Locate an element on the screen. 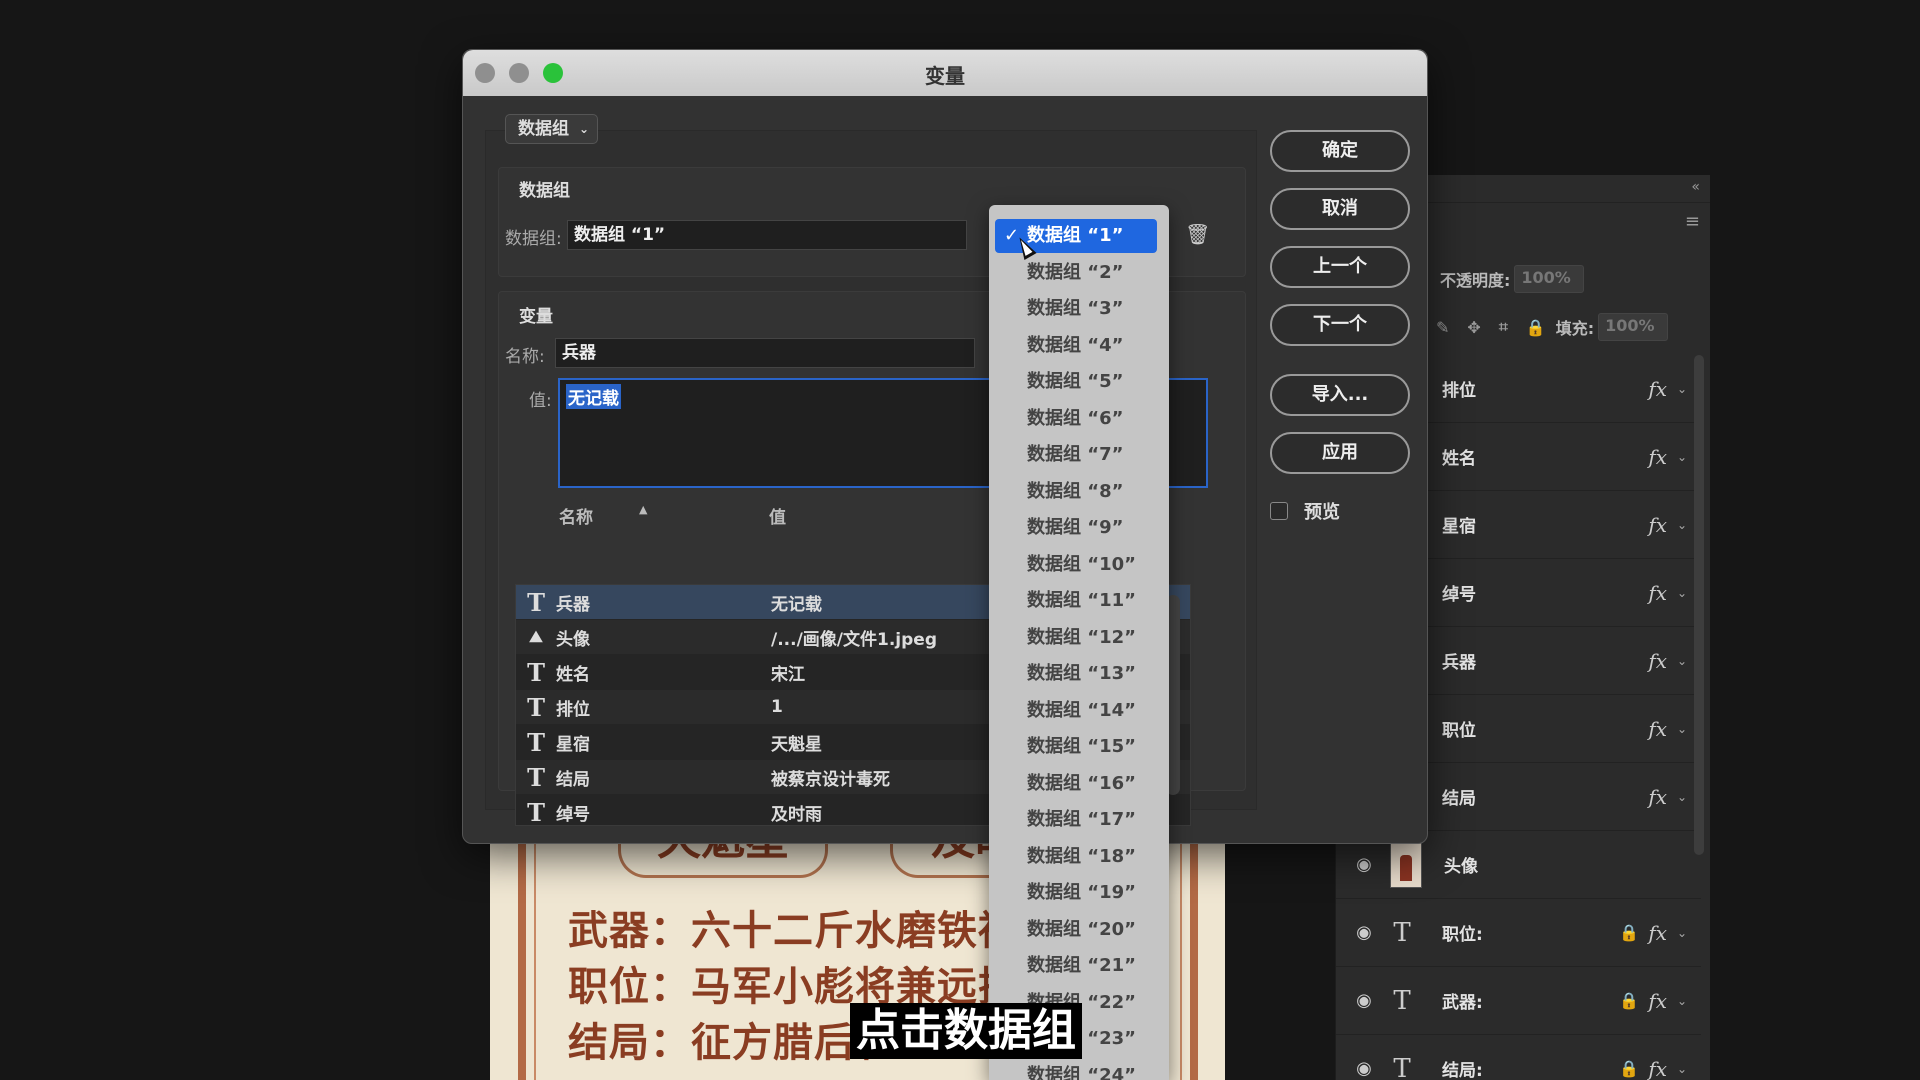 The image size is (1920, 1080). poster-ending-line: 结局：征方腊后和 is located at coordinates (732, 1042).